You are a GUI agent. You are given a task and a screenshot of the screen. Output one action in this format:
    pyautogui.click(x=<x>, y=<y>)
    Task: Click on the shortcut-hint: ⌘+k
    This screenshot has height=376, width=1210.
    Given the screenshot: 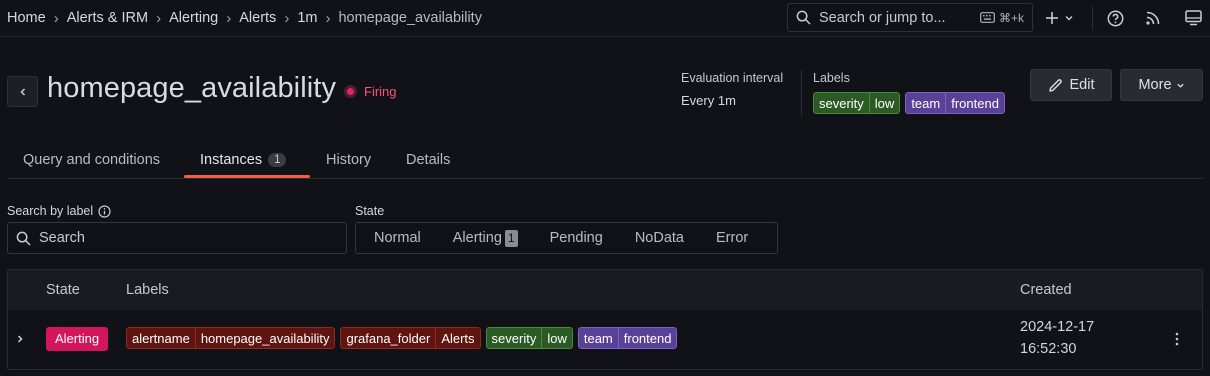 What is the action you would take?
    pyautogui.click(x=1002, y=18)
    